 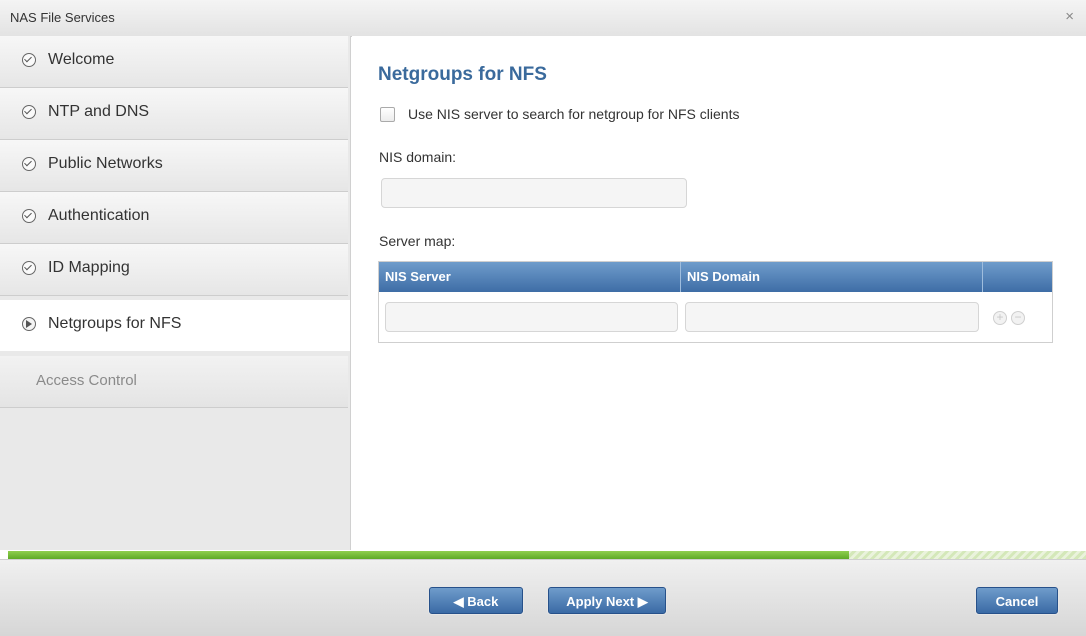 What do you see at coordinates (1018, 318) in the screenshot?
I see `remove-row-icon: −` at bounding box center [1018, 318].